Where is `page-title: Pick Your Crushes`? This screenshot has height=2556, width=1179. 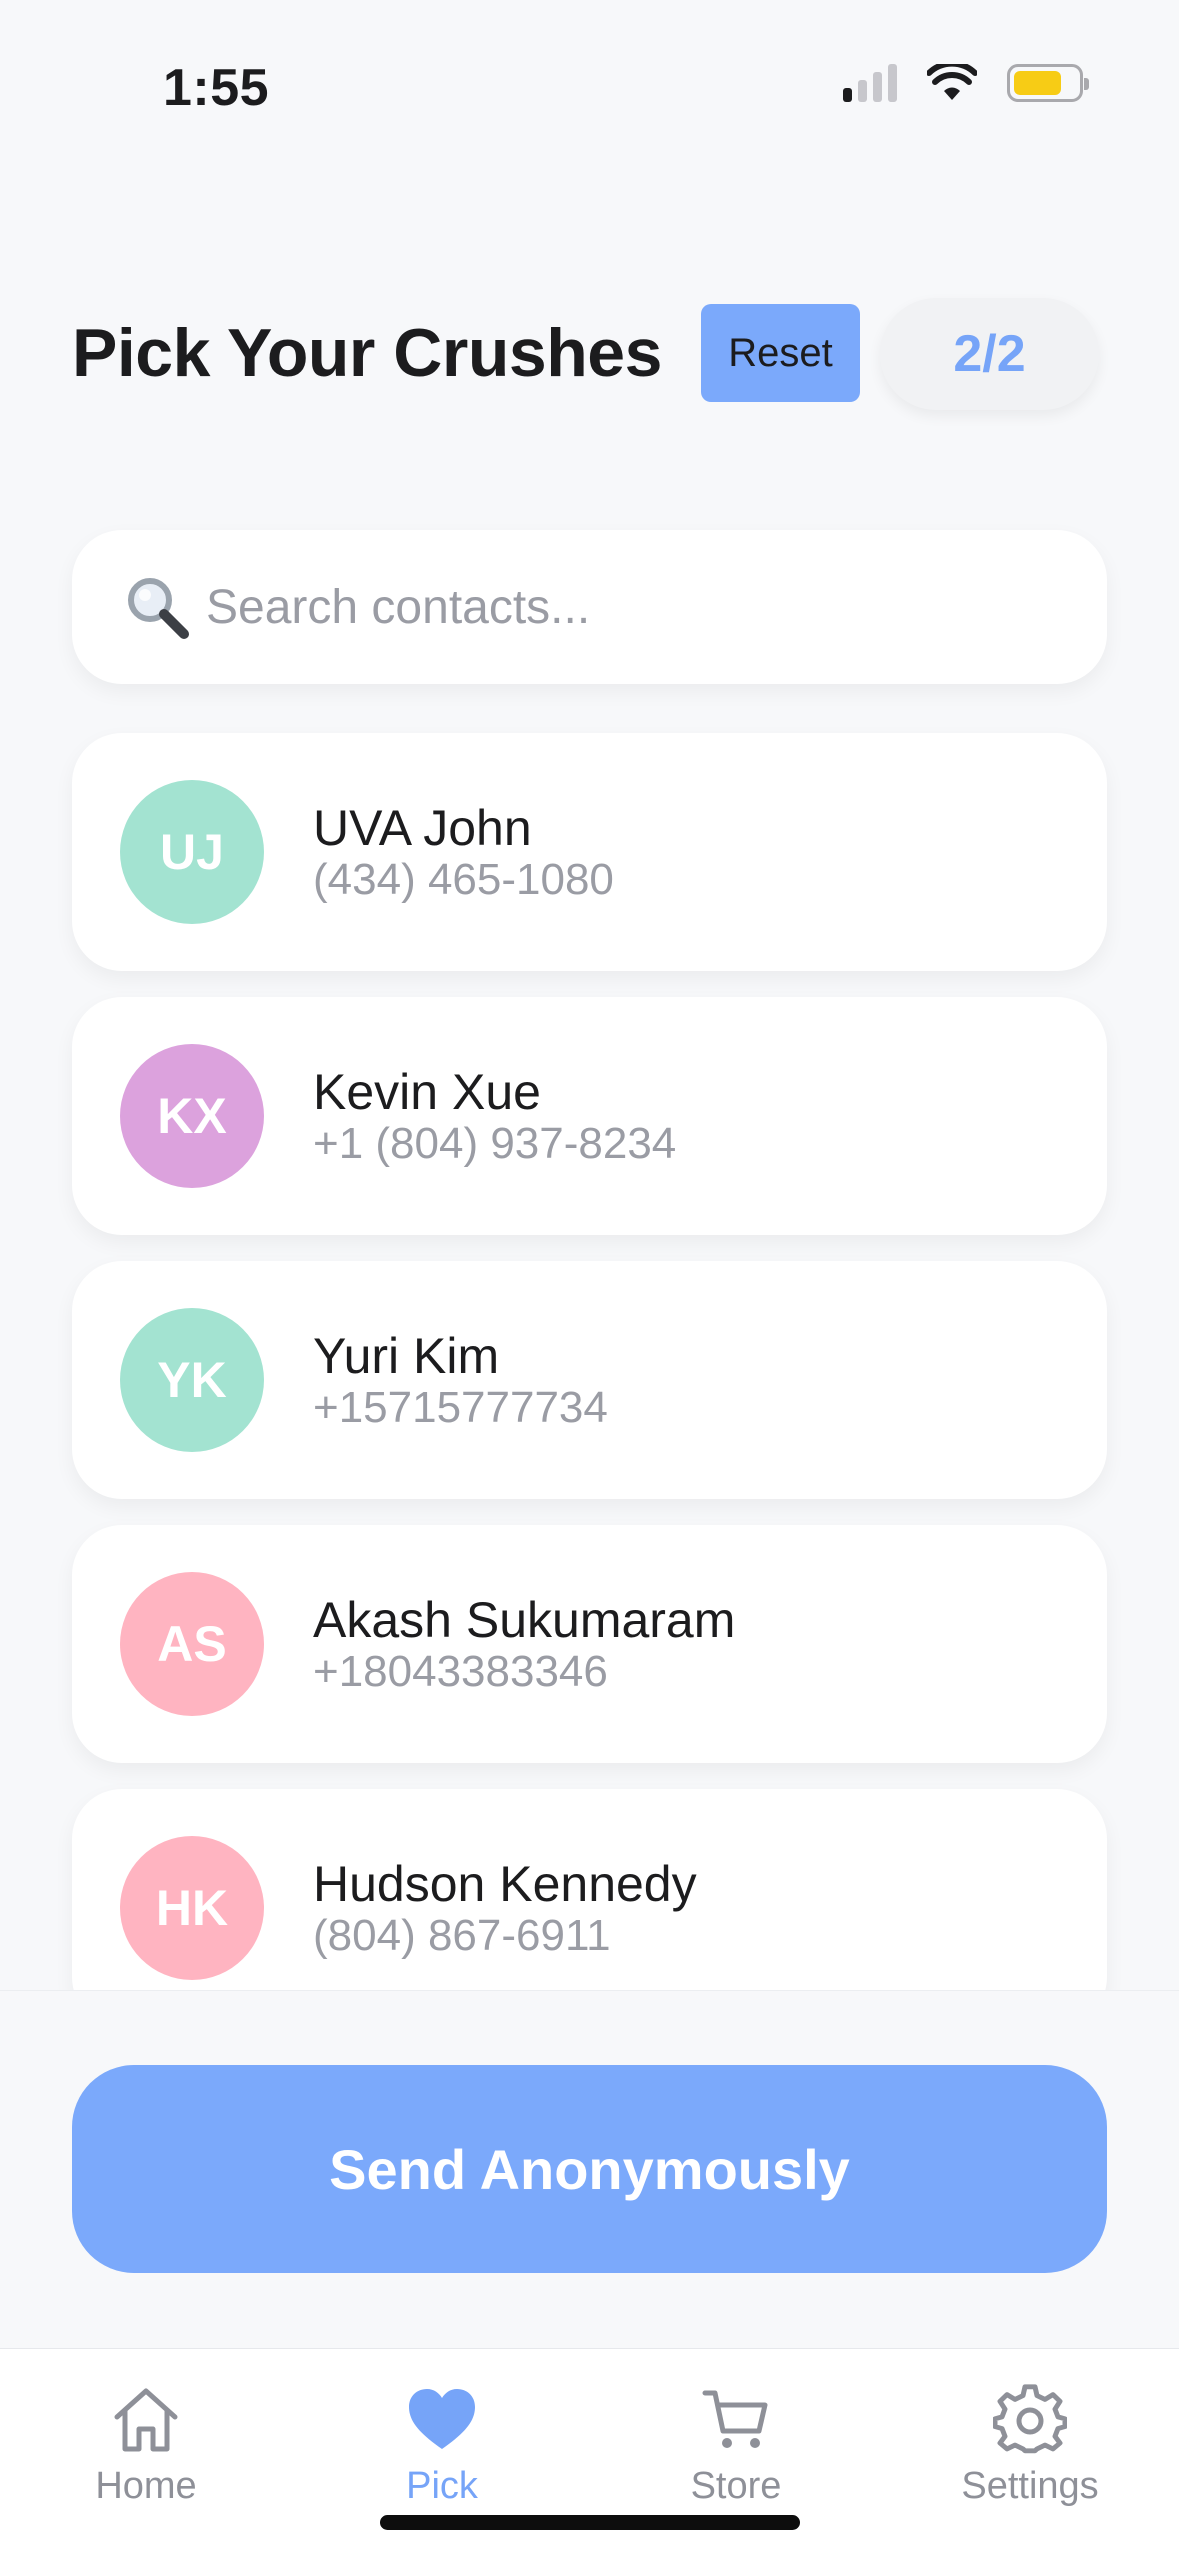 page-title: Pick Your Crushes is located at coordinates (367, 353).